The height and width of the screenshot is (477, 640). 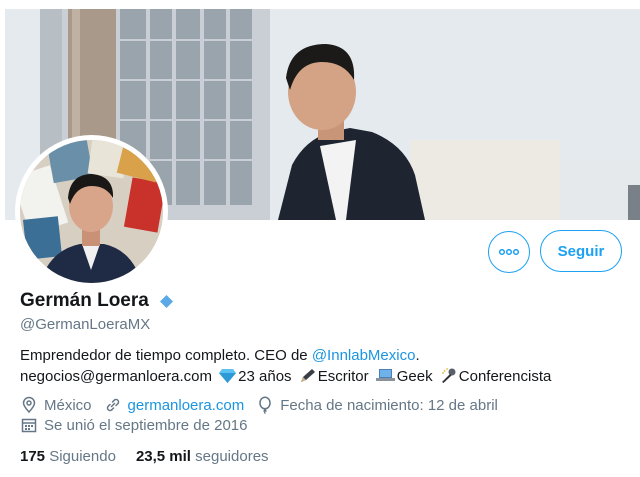 I want to click on more-options-button, so click(x=509, y=252).